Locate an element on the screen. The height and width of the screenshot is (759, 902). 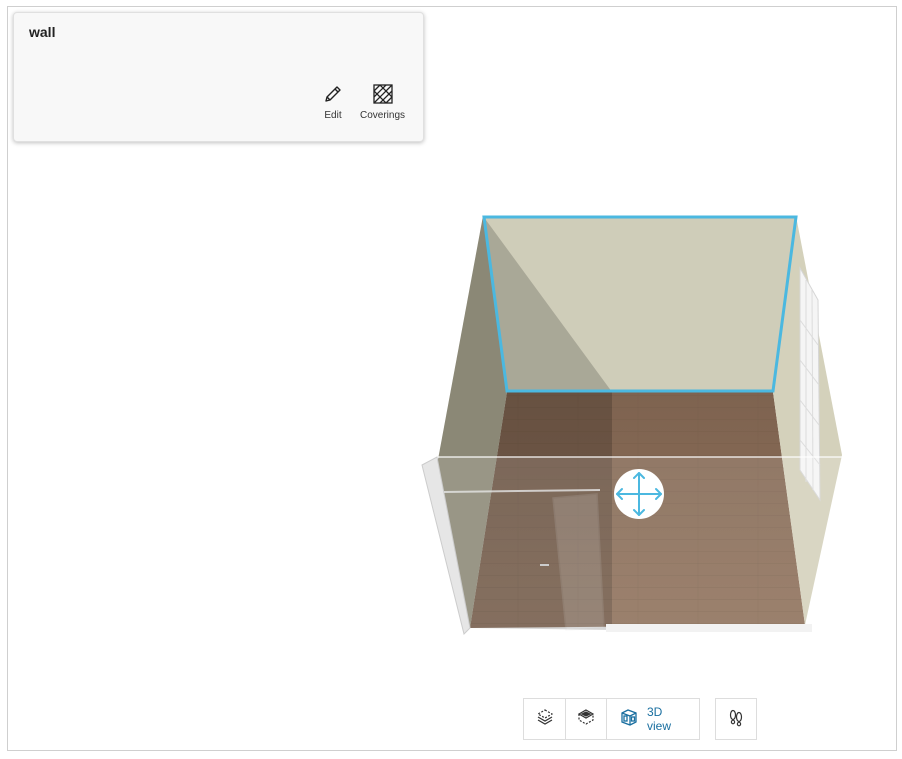
edit-button: Edit is located at coordinates (333, 102).